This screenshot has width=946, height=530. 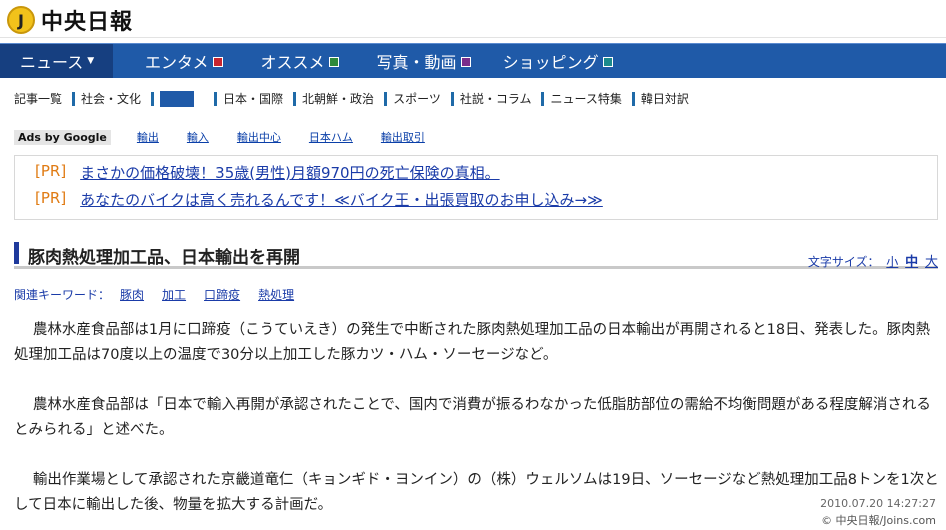 What do you see at coordinates (550, 62) in the screenshot?
I see `nav-item-label: ショッピング` at bounding box center [550, 62].